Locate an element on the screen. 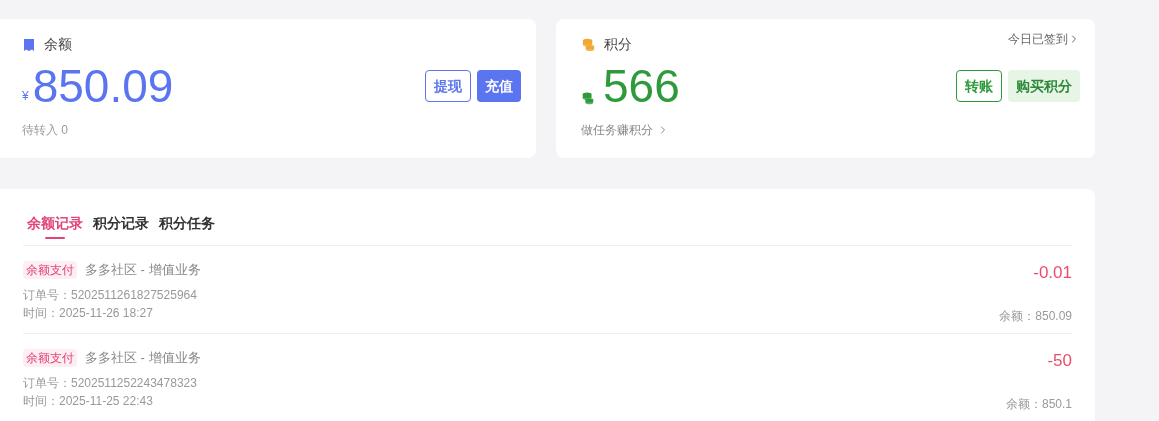 This screenshot has height=421, width=1159. record-time: 时间：2025-11-25 22:43 is located at coordinates (88, 401).